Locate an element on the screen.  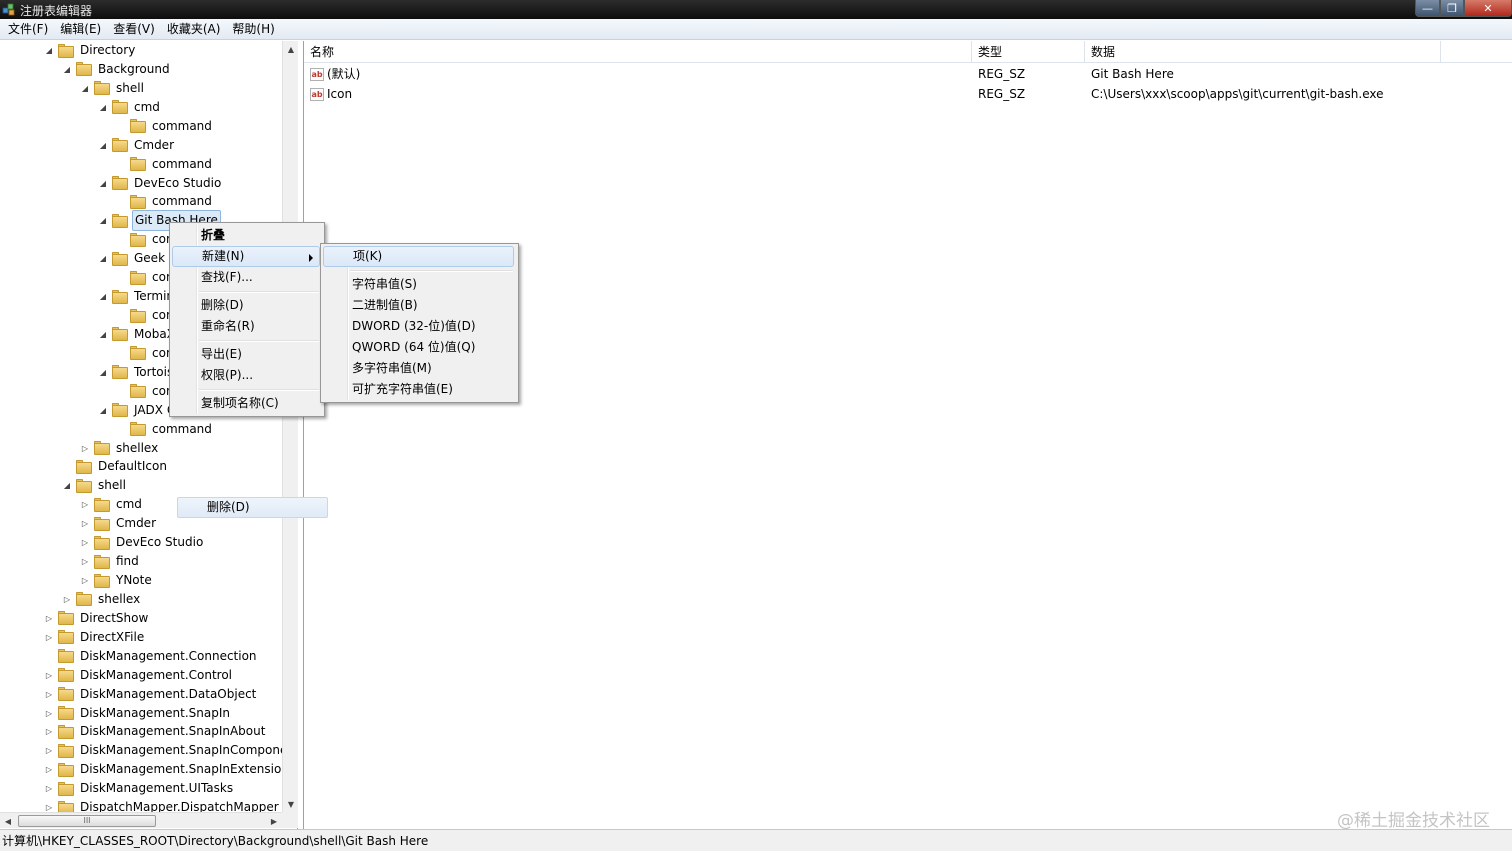
tree-node: DefaultIcon is located at coordinates (115, 466).